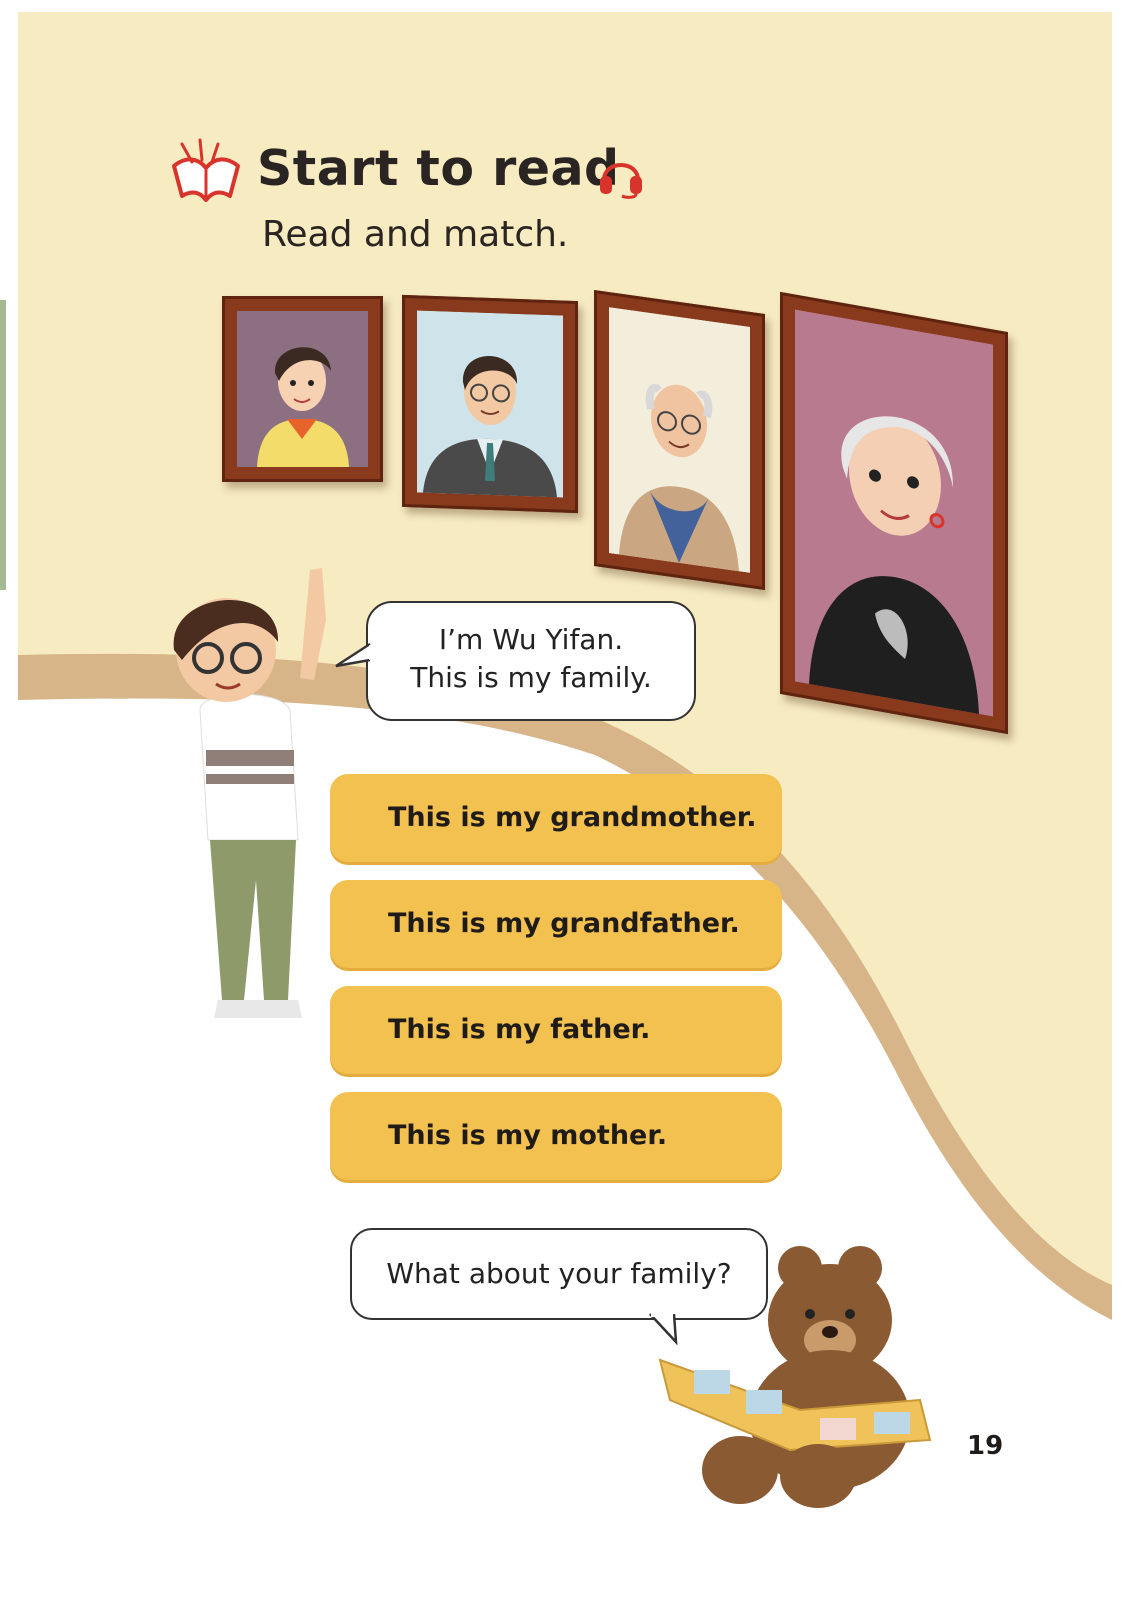 This screenshot has width=1145, height=1601. Describe the element at coordinates (621, 174) in the screenshot. I see `headphones-icon` at that location.